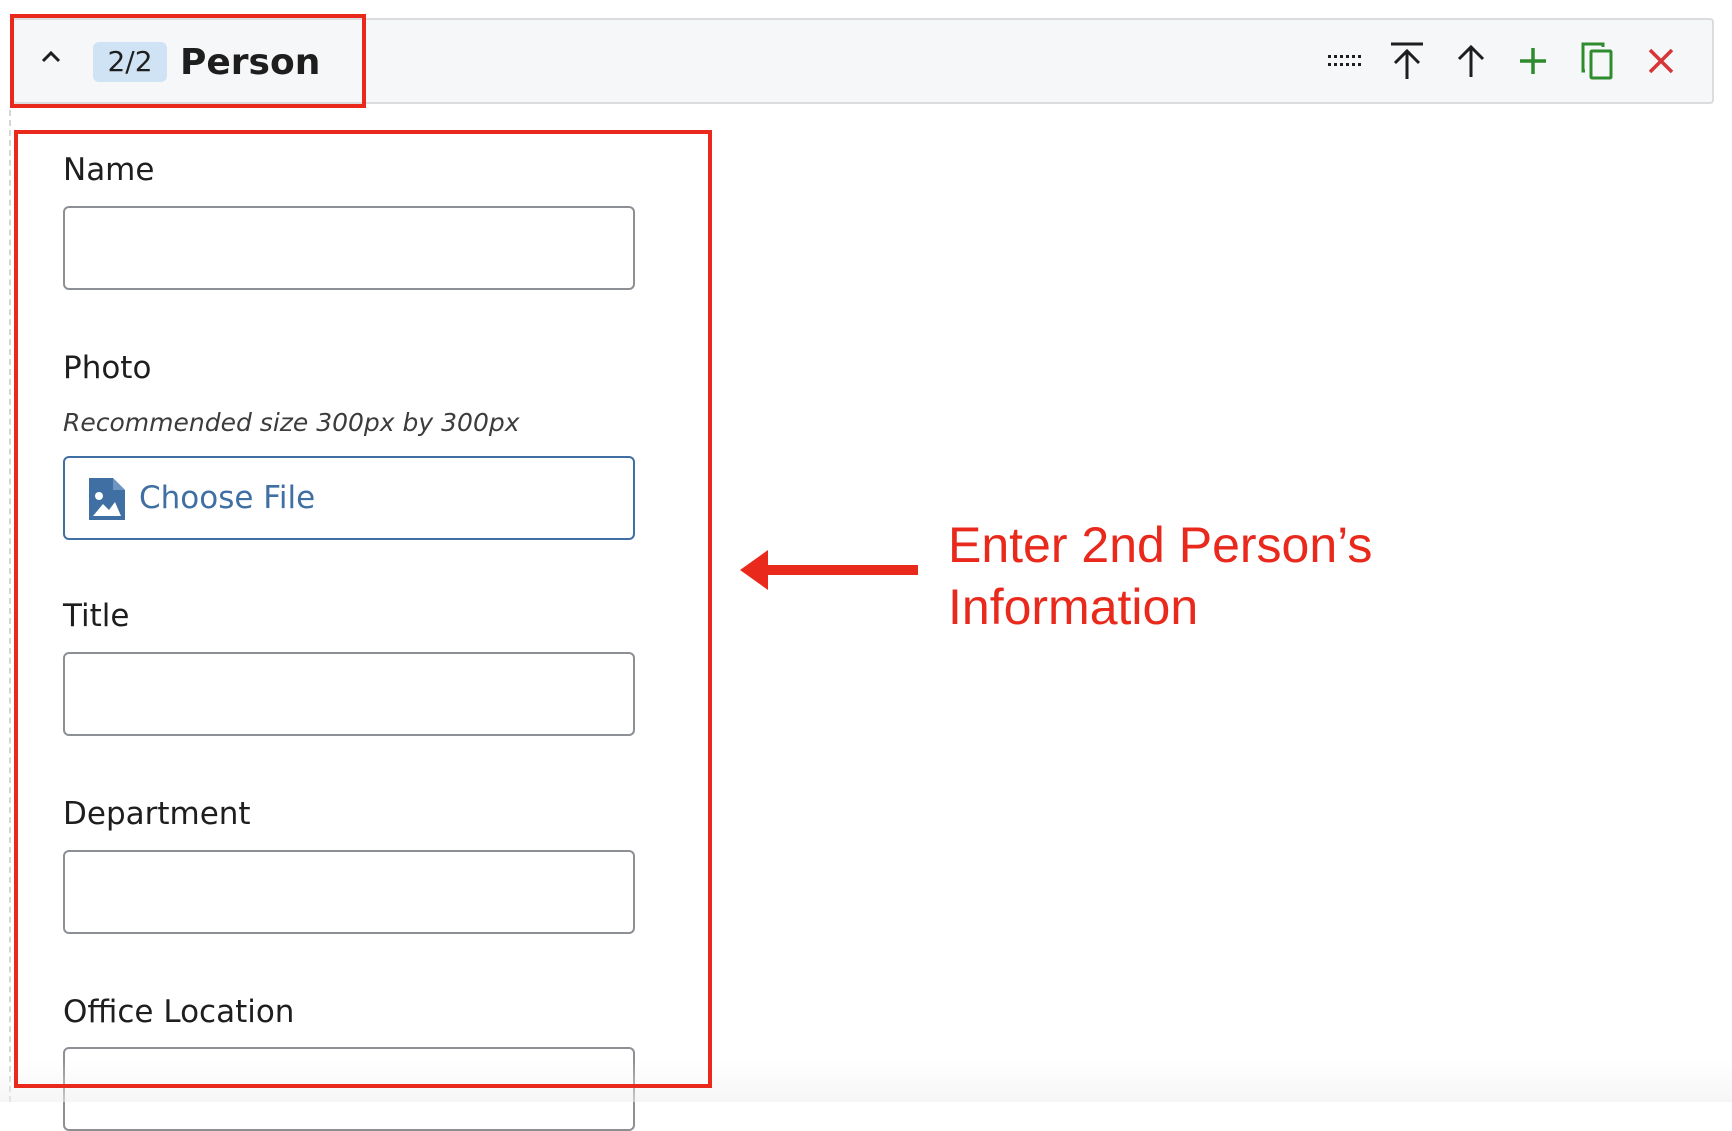  I want to click on choose-file-button: Choose File, so click(349, 498).